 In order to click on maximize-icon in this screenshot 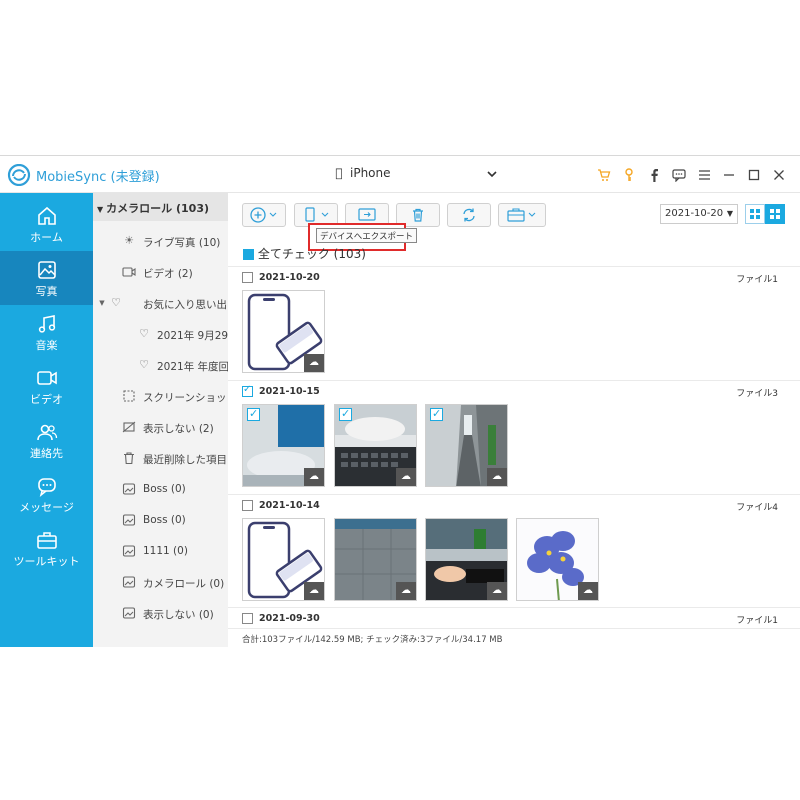, I will do `click(754, 175)`.